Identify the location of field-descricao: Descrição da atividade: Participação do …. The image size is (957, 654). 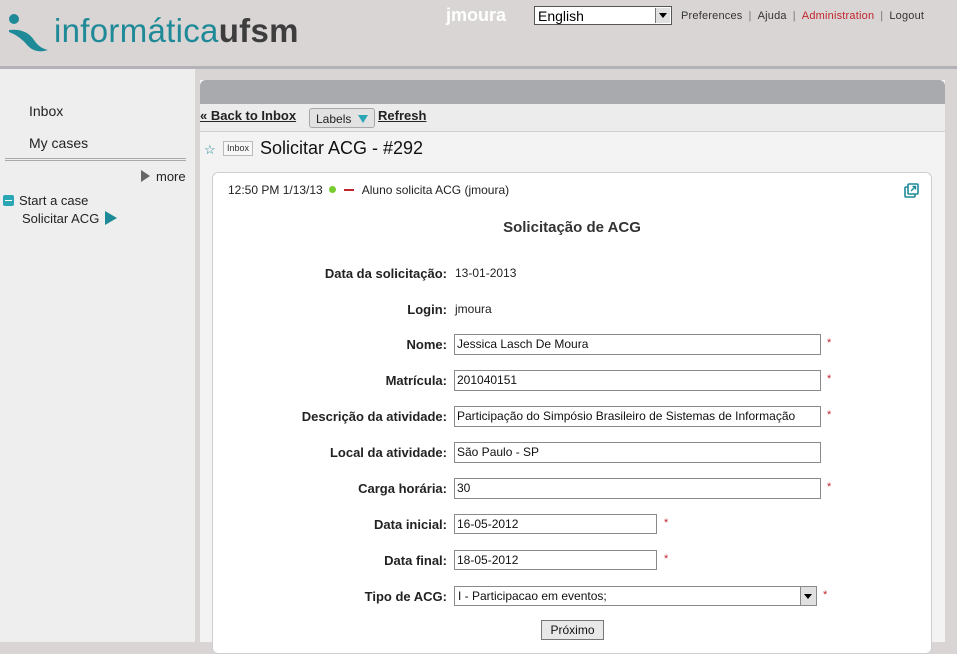
(572, 417).